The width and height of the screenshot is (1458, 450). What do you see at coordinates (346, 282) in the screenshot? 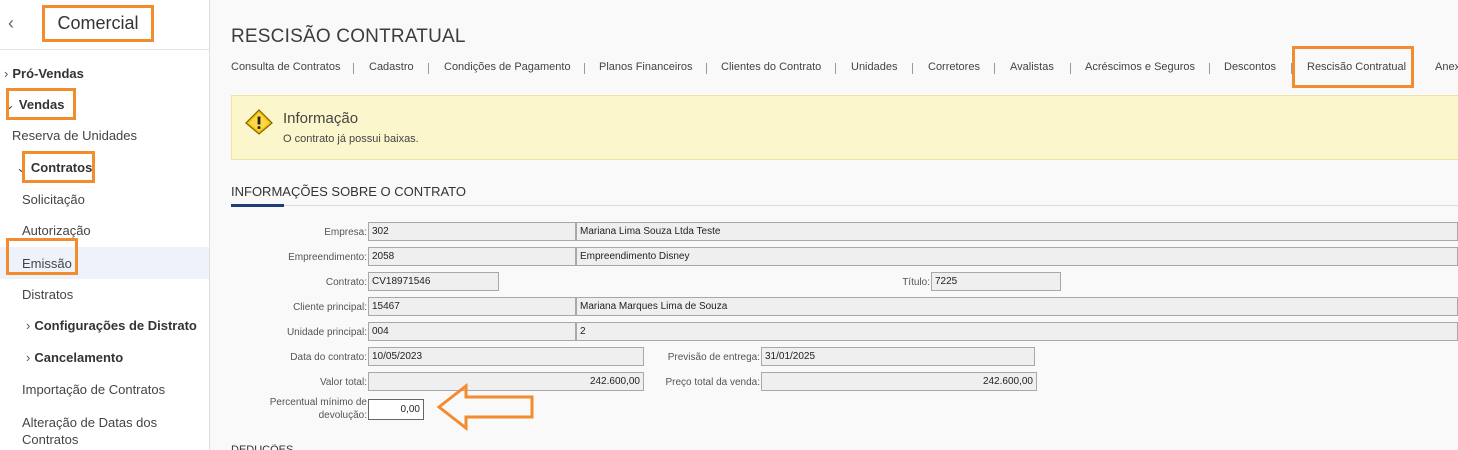
I see `contrato-label: Contrato:` at bounding box center [346, 282].